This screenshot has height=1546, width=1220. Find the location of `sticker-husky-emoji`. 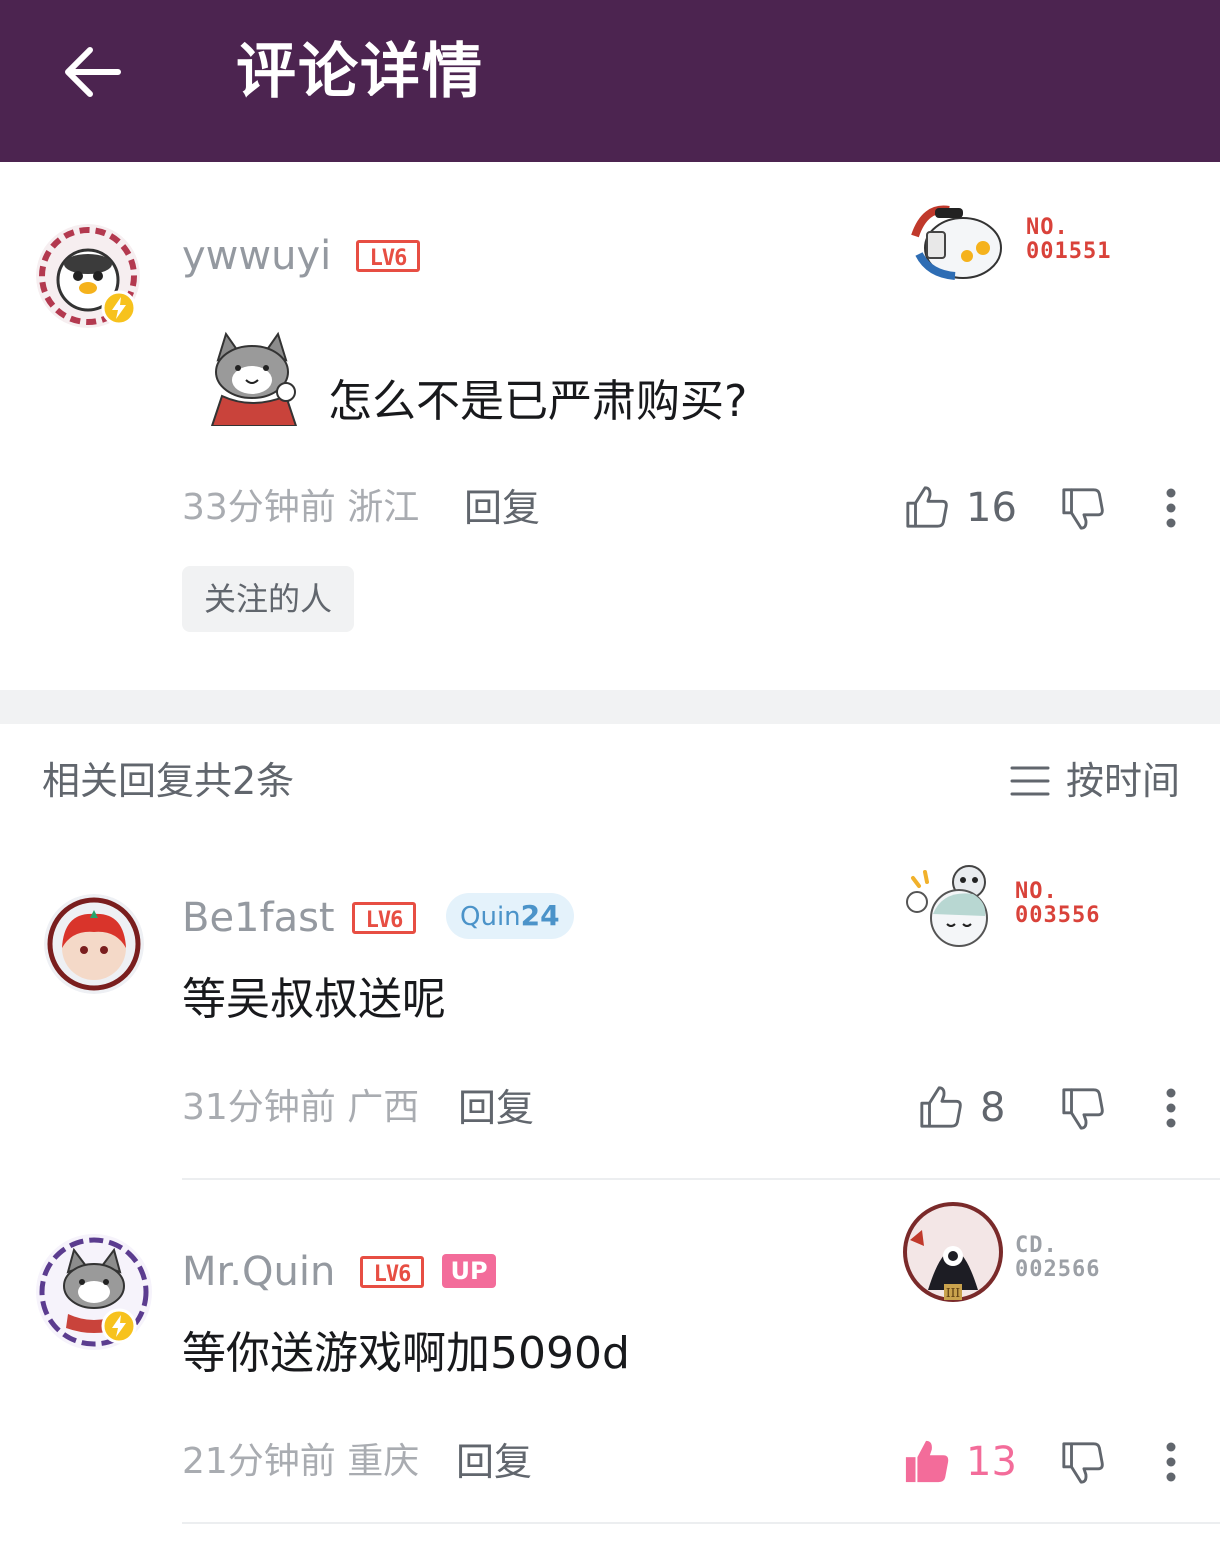

sticker-husky-emoji is located at coordinates (254, 378).